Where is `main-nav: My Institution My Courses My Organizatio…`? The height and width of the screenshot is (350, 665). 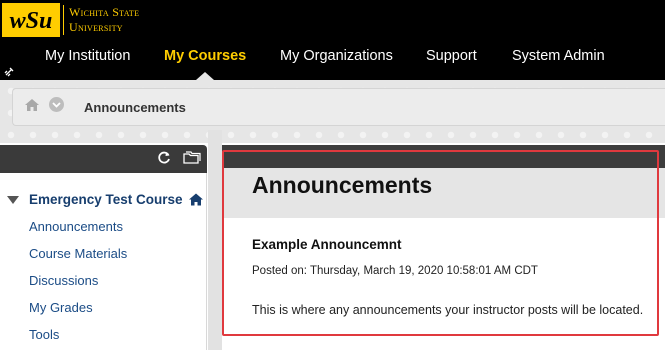 main-nav: My Institution My Courses My Organizatio… is located at coordinates (332, 58).